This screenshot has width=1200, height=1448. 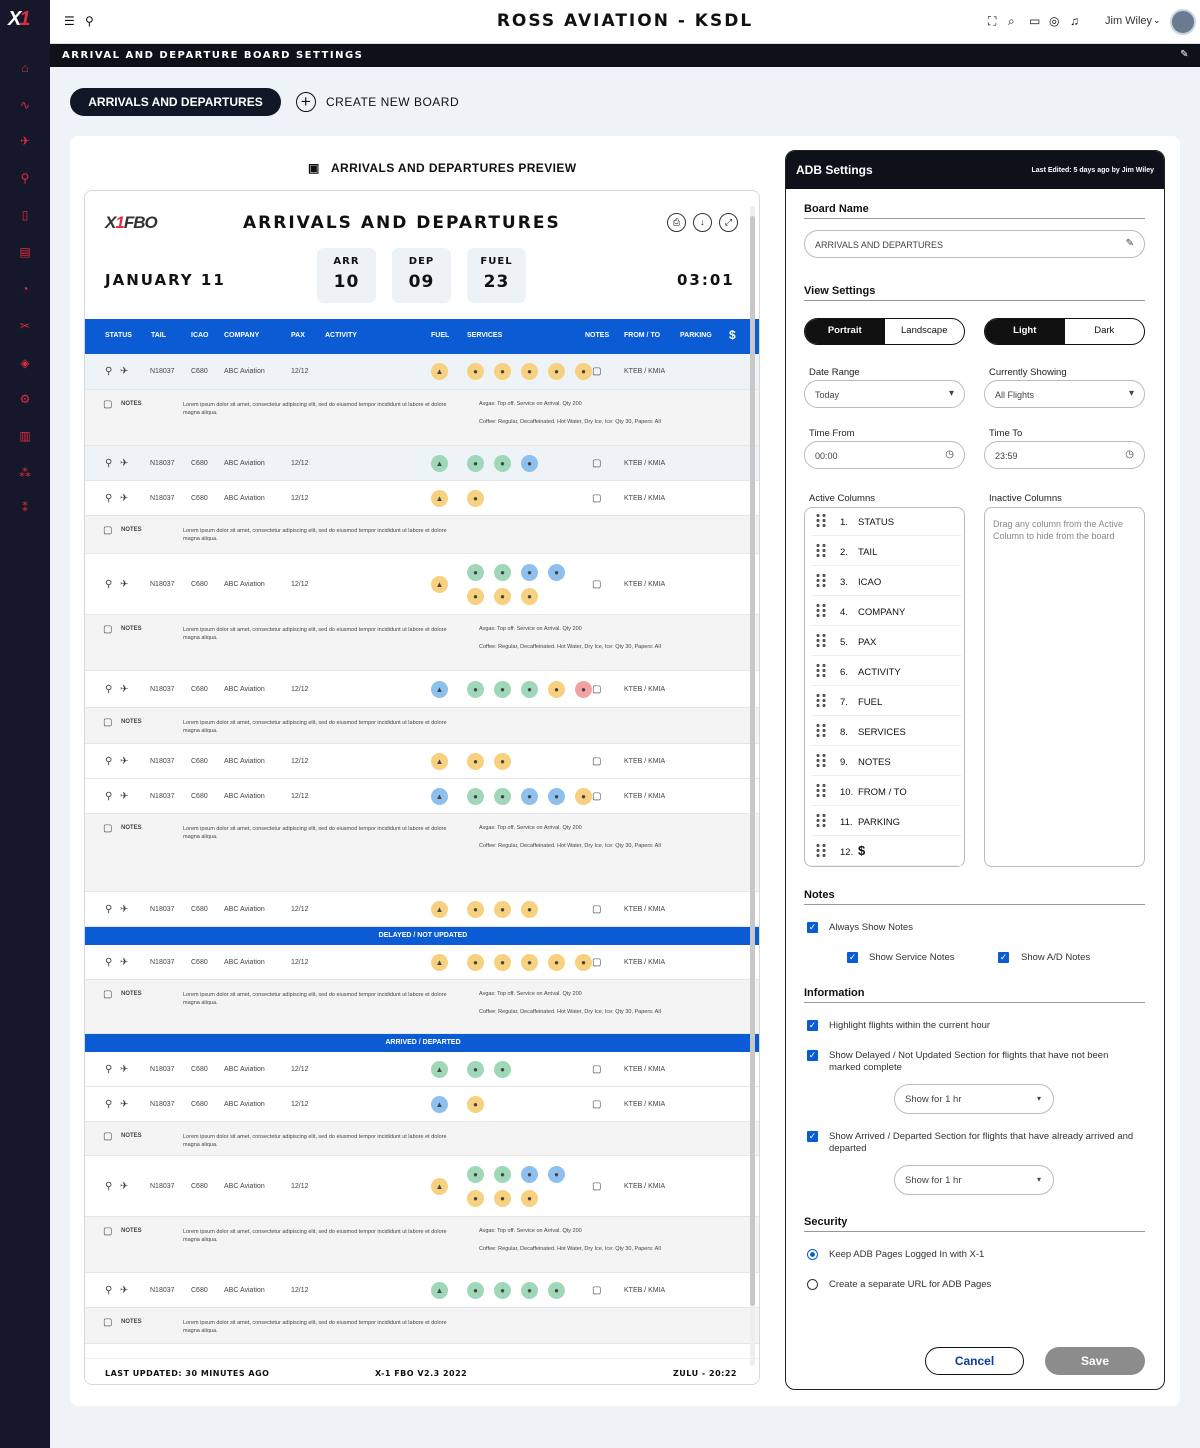 I want to click on cancel-button: Cancel, so click(x=974, y=1361).